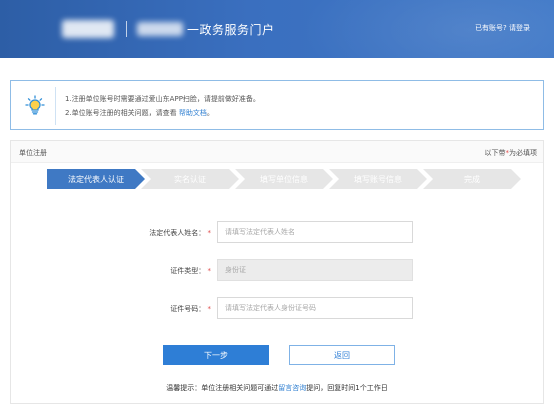  Describe the element at coordinates (222, 388) in the screenshot. I see `warm-tip-prefix: 温馨提示：单位注册相关问题可通过` at that location.